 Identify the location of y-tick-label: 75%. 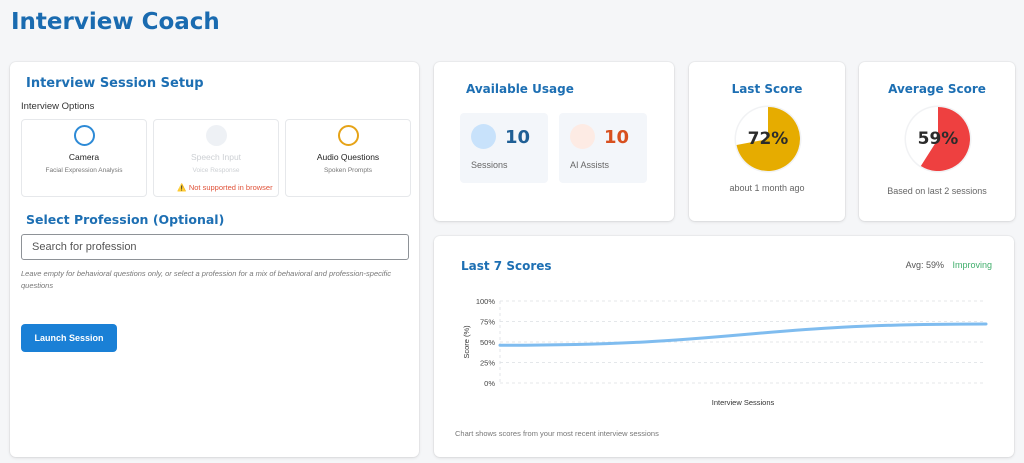
(487, 322).